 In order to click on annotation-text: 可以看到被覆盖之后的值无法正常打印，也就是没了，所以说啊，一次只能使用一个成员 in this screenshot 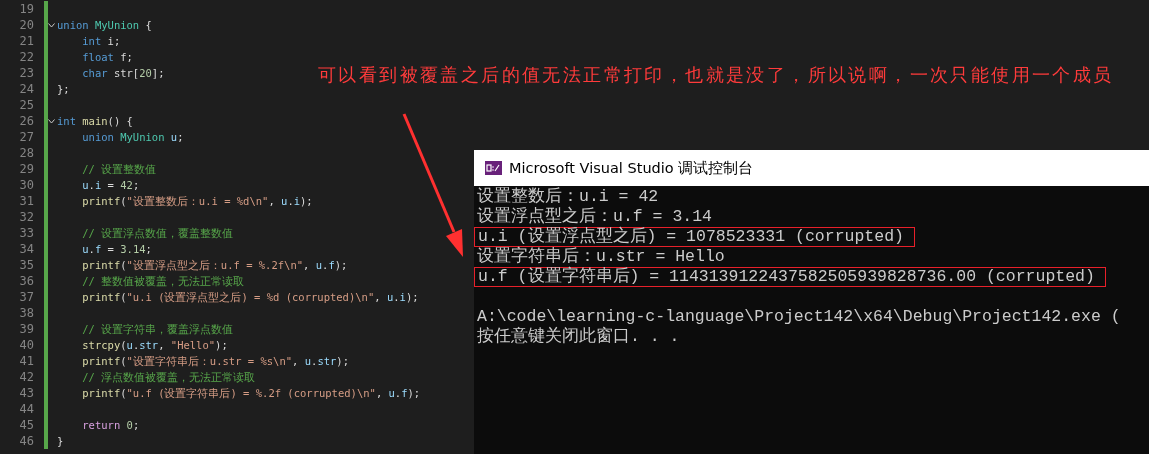, I will do `click(716, 75)`.